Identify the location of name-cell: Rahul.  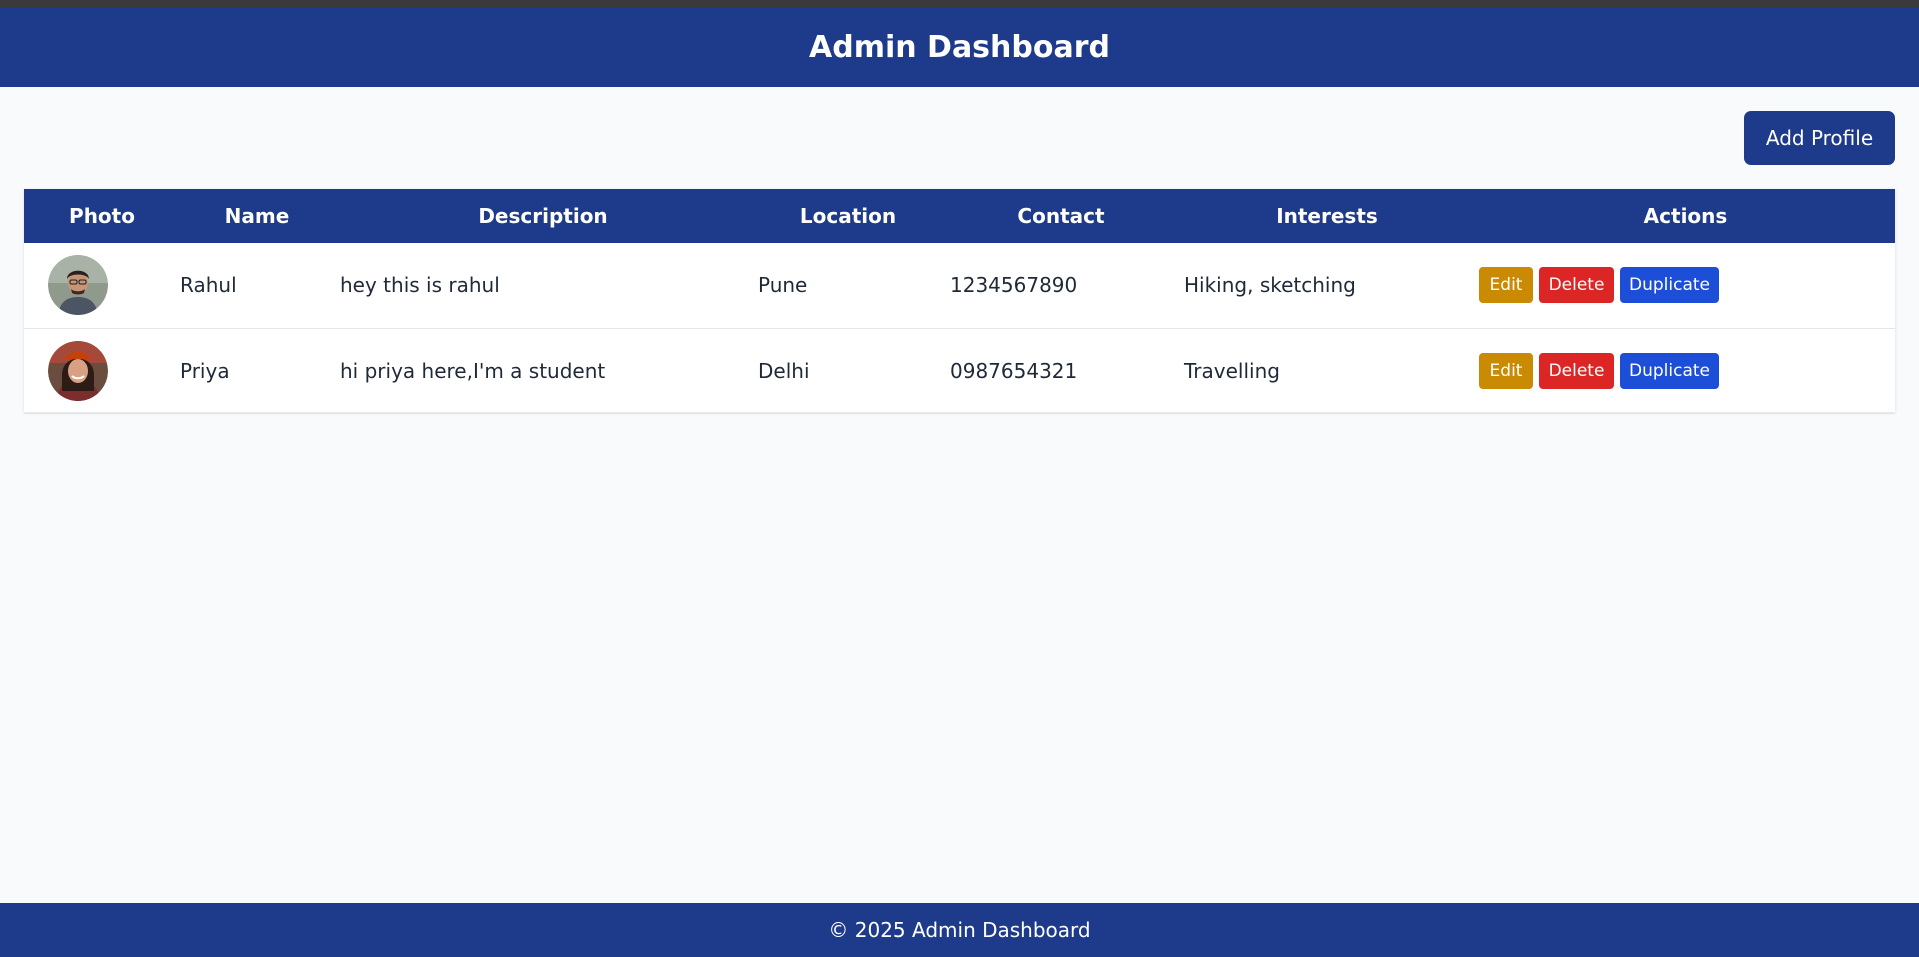
(208, 285).